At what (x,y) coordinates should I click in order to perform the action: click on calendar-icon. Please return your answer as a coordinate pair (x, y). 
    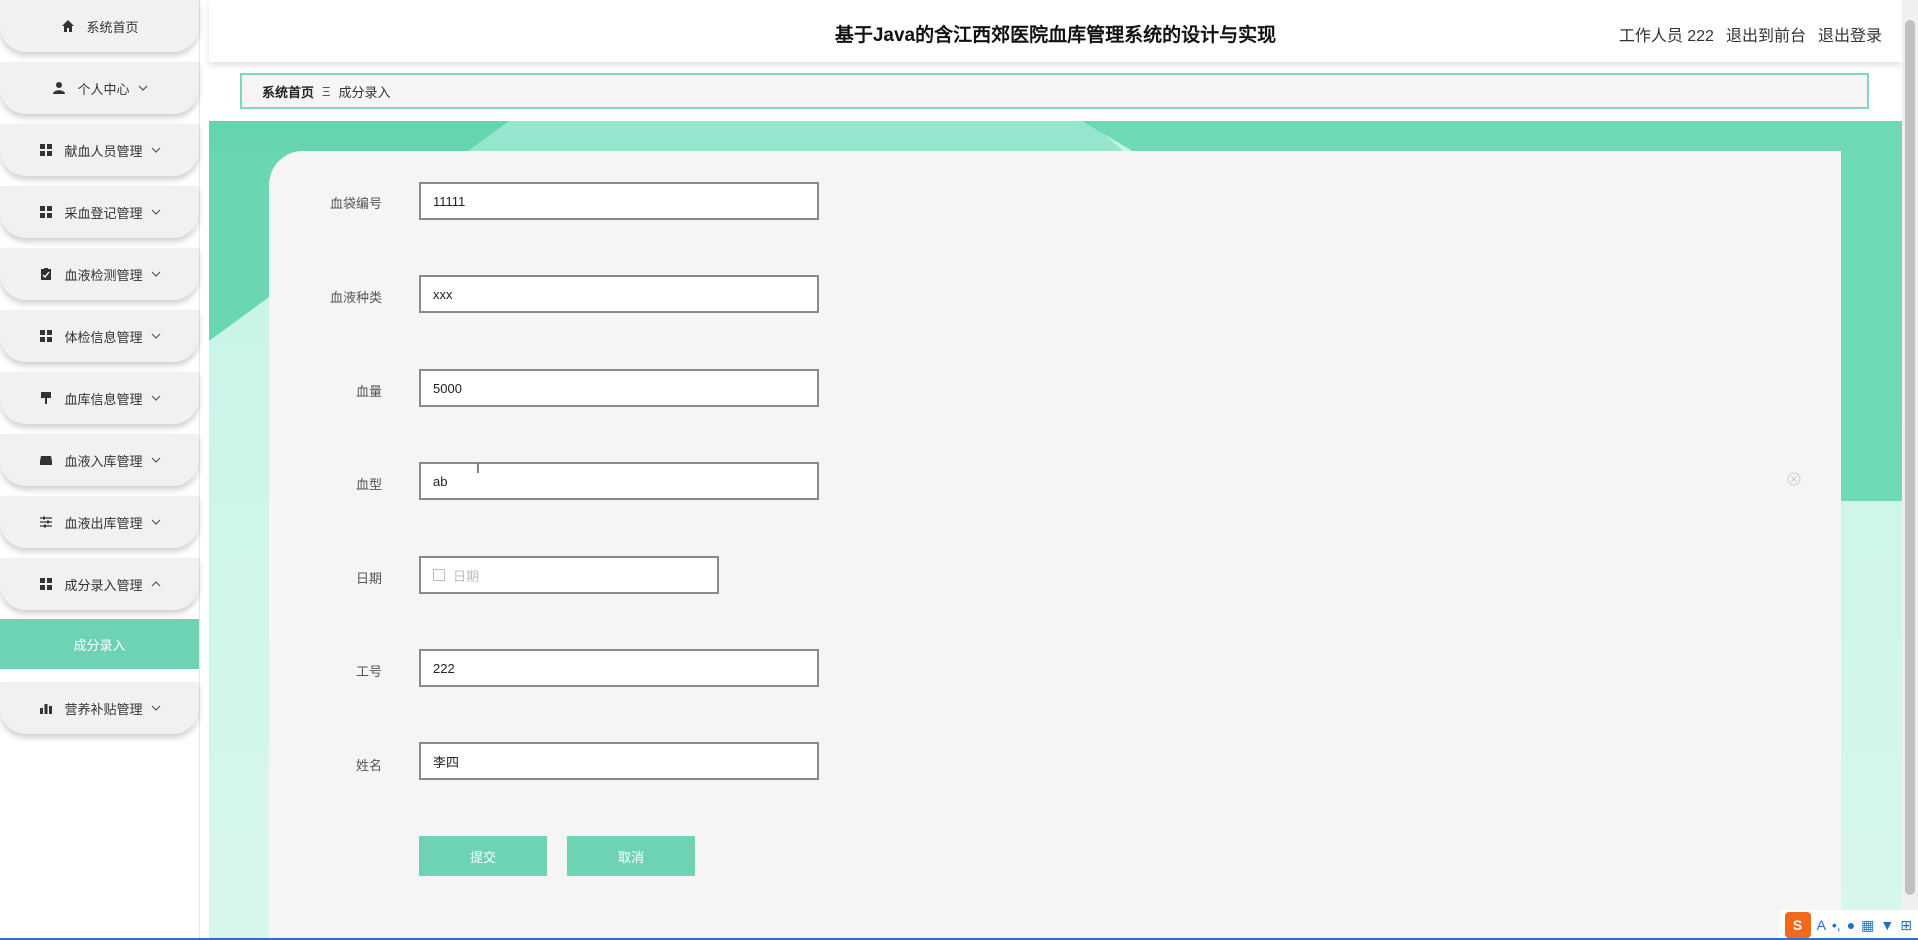
    Looking at the image, I should click on (439, 575).